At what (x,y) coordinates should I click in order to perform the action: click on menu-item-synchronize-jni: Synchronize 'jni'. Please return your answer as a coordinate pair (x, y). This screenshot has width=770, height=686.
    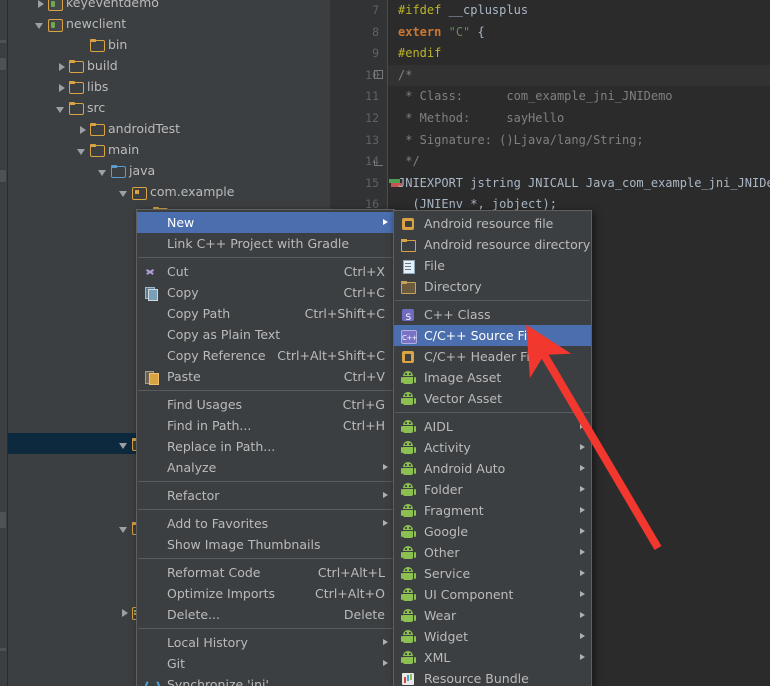
    Looking at the image, I should click on (265, 680).